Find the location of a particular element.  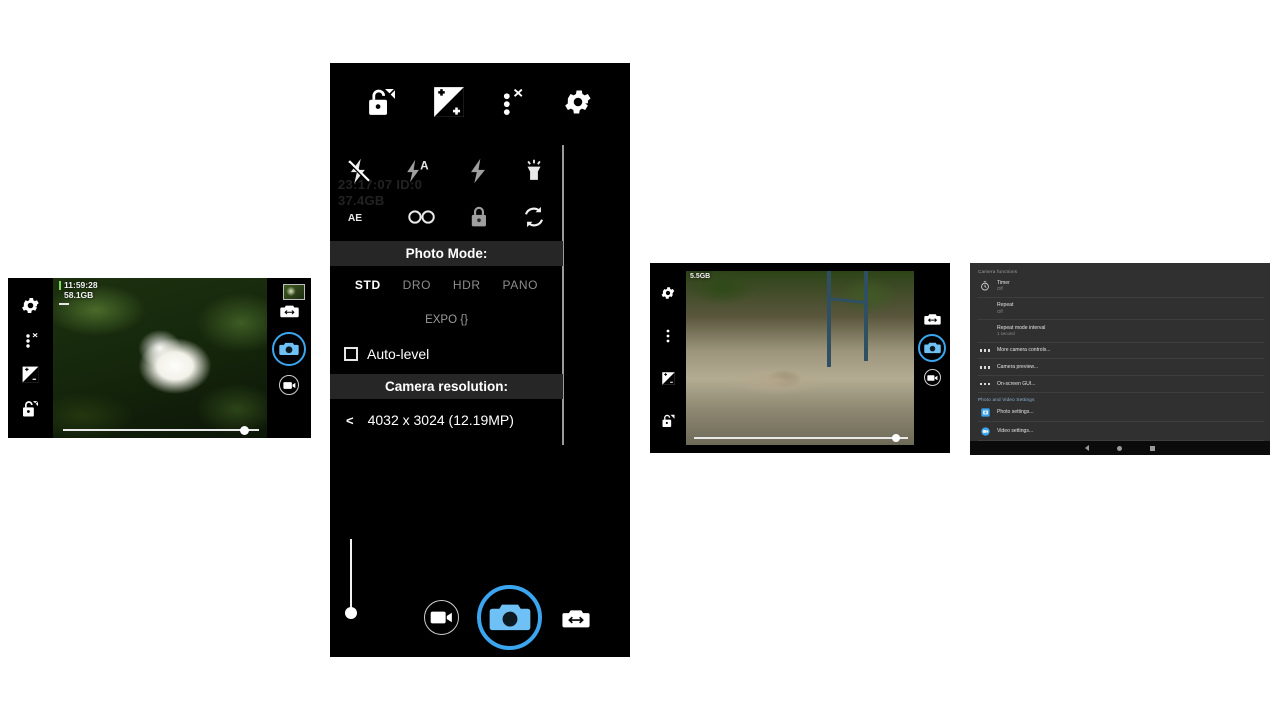

panel2-bottom-toolbar is located at coordinates (480, 598).